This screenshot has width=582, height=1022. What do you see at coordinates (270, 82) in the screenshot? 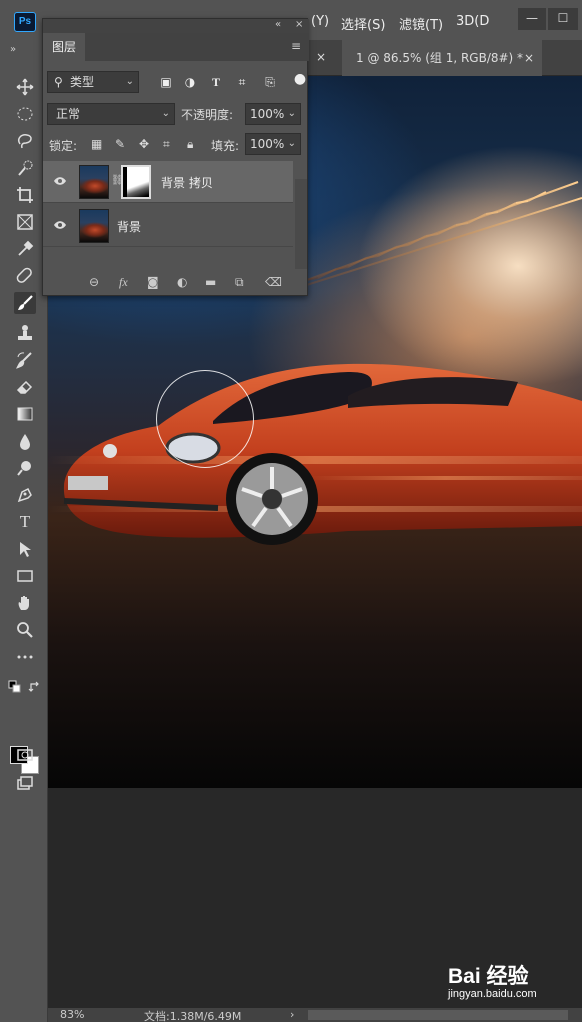
I see `smart-object-filter-icon: ⎘` at bounding box center [270, 82].